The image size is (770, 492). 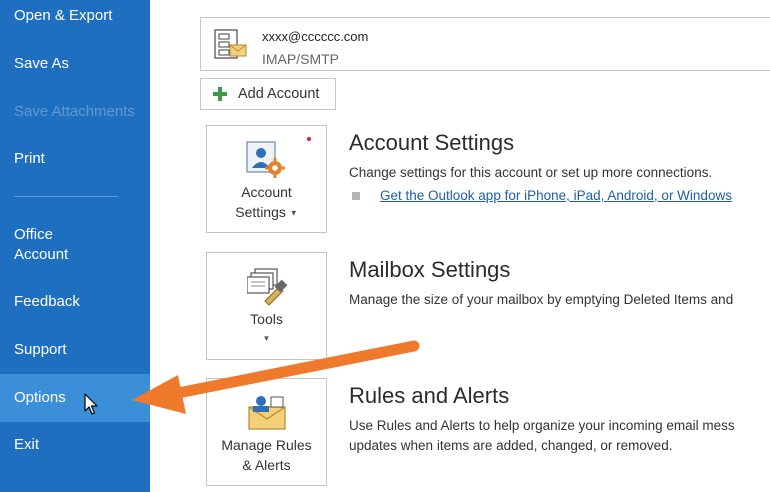 What do you see at coordinates (230, 44) in the screenshot?
I see `mail-account-icon` at bounding box center [230, 44].